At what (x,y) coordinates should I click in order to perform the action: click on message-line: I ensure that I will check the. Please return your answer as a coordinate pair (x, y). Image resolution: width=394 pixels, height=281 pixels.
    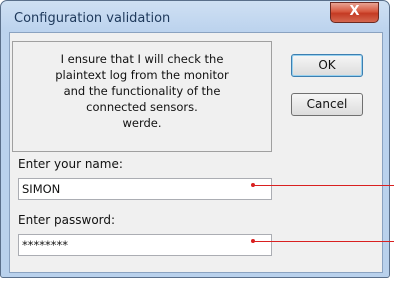
    Looking at the image, I should click on (142, 59).